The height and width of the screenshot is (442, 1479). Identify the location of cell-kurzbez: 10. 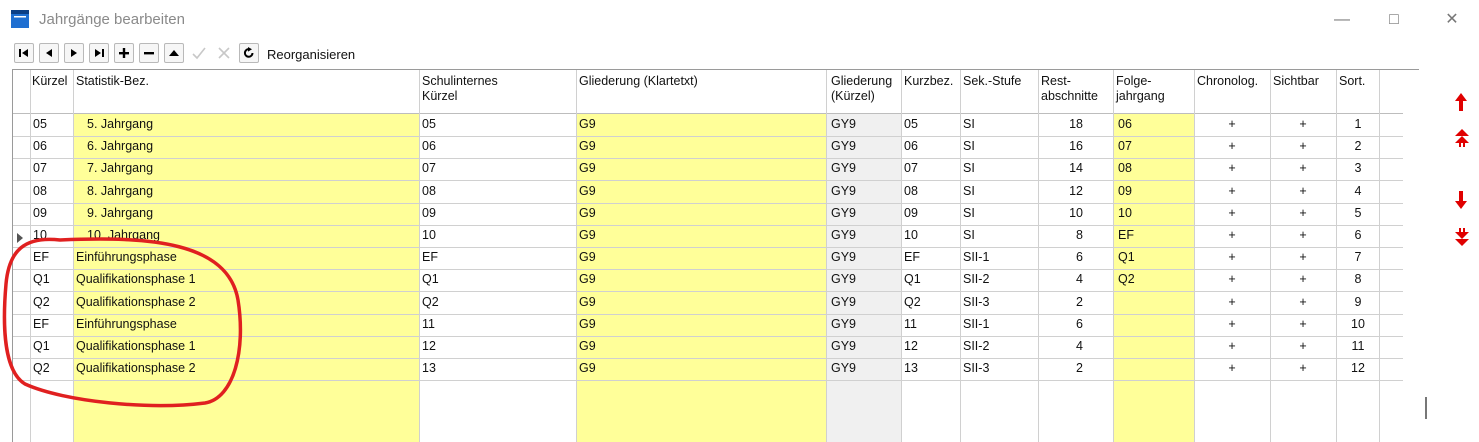
(930, 235).